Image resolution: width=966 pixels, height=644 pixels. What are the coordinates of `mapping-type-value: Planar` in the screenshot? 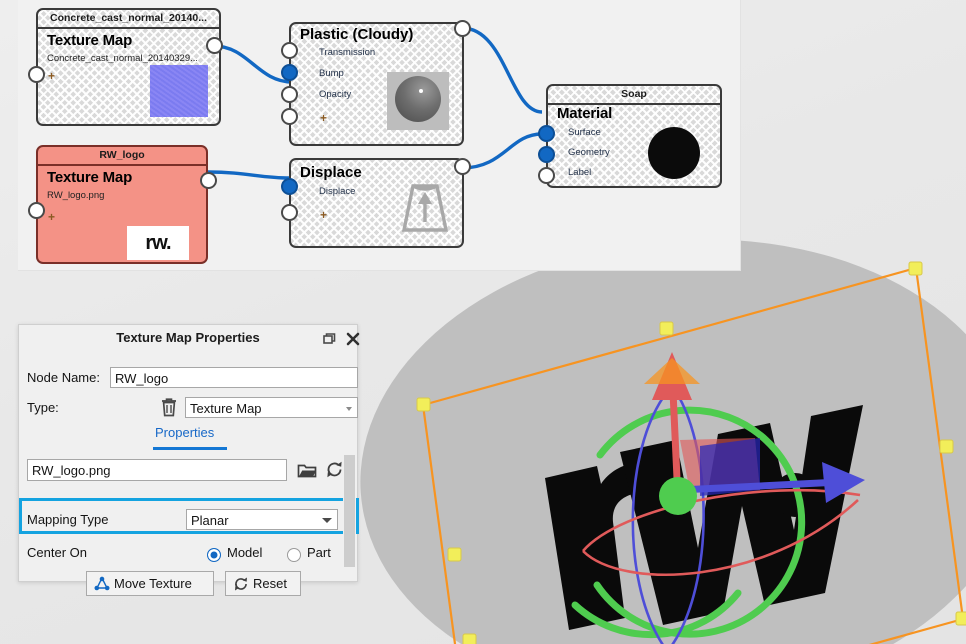 It's located at (210, 520).